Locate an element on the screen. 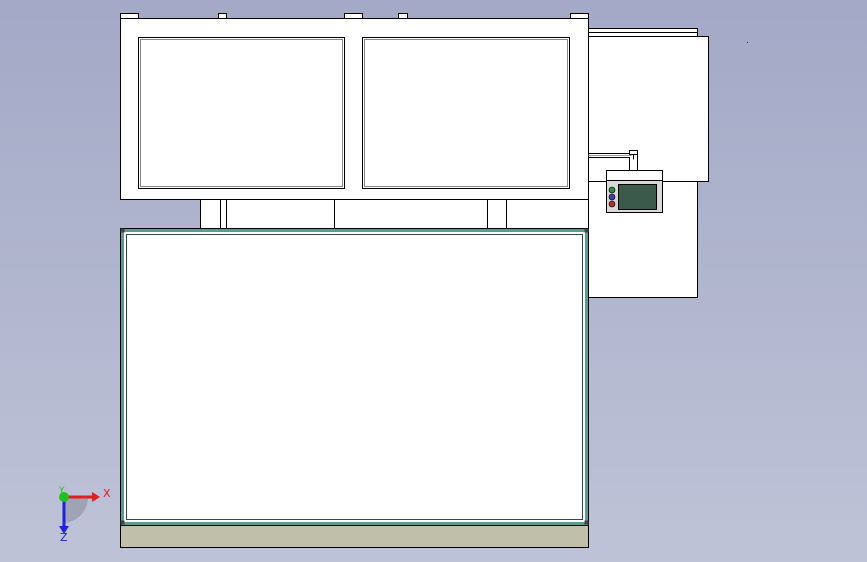 The width and height of the screenshot is (867, 562). y-axis-label: Y is located at coordinates (62, 491).